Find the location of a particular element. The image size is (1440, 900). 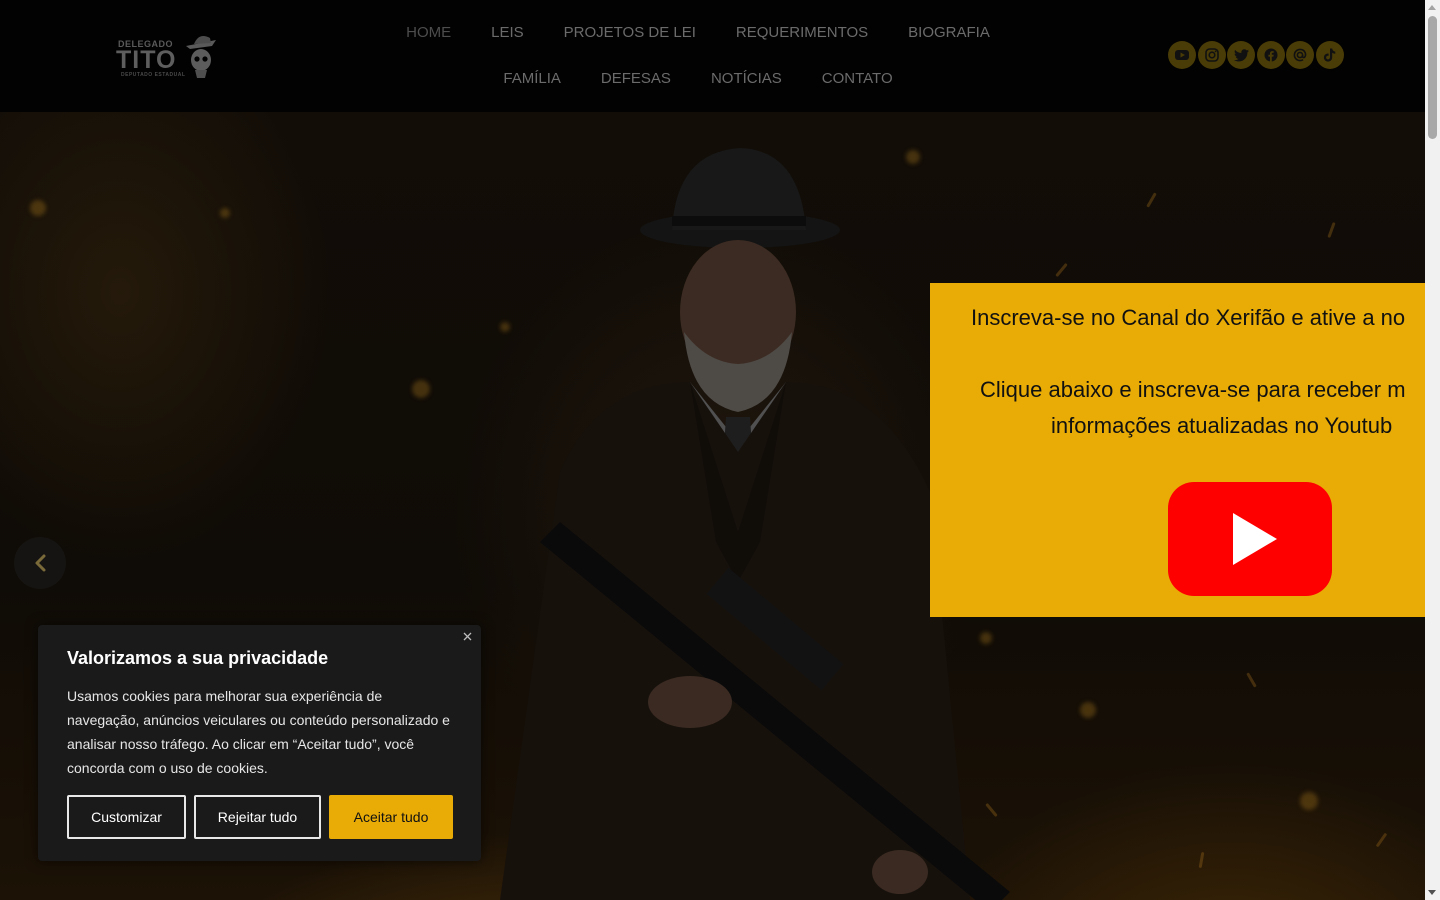

nav-biografia: BIOGRAFIA is located at coordinates (949, 37).